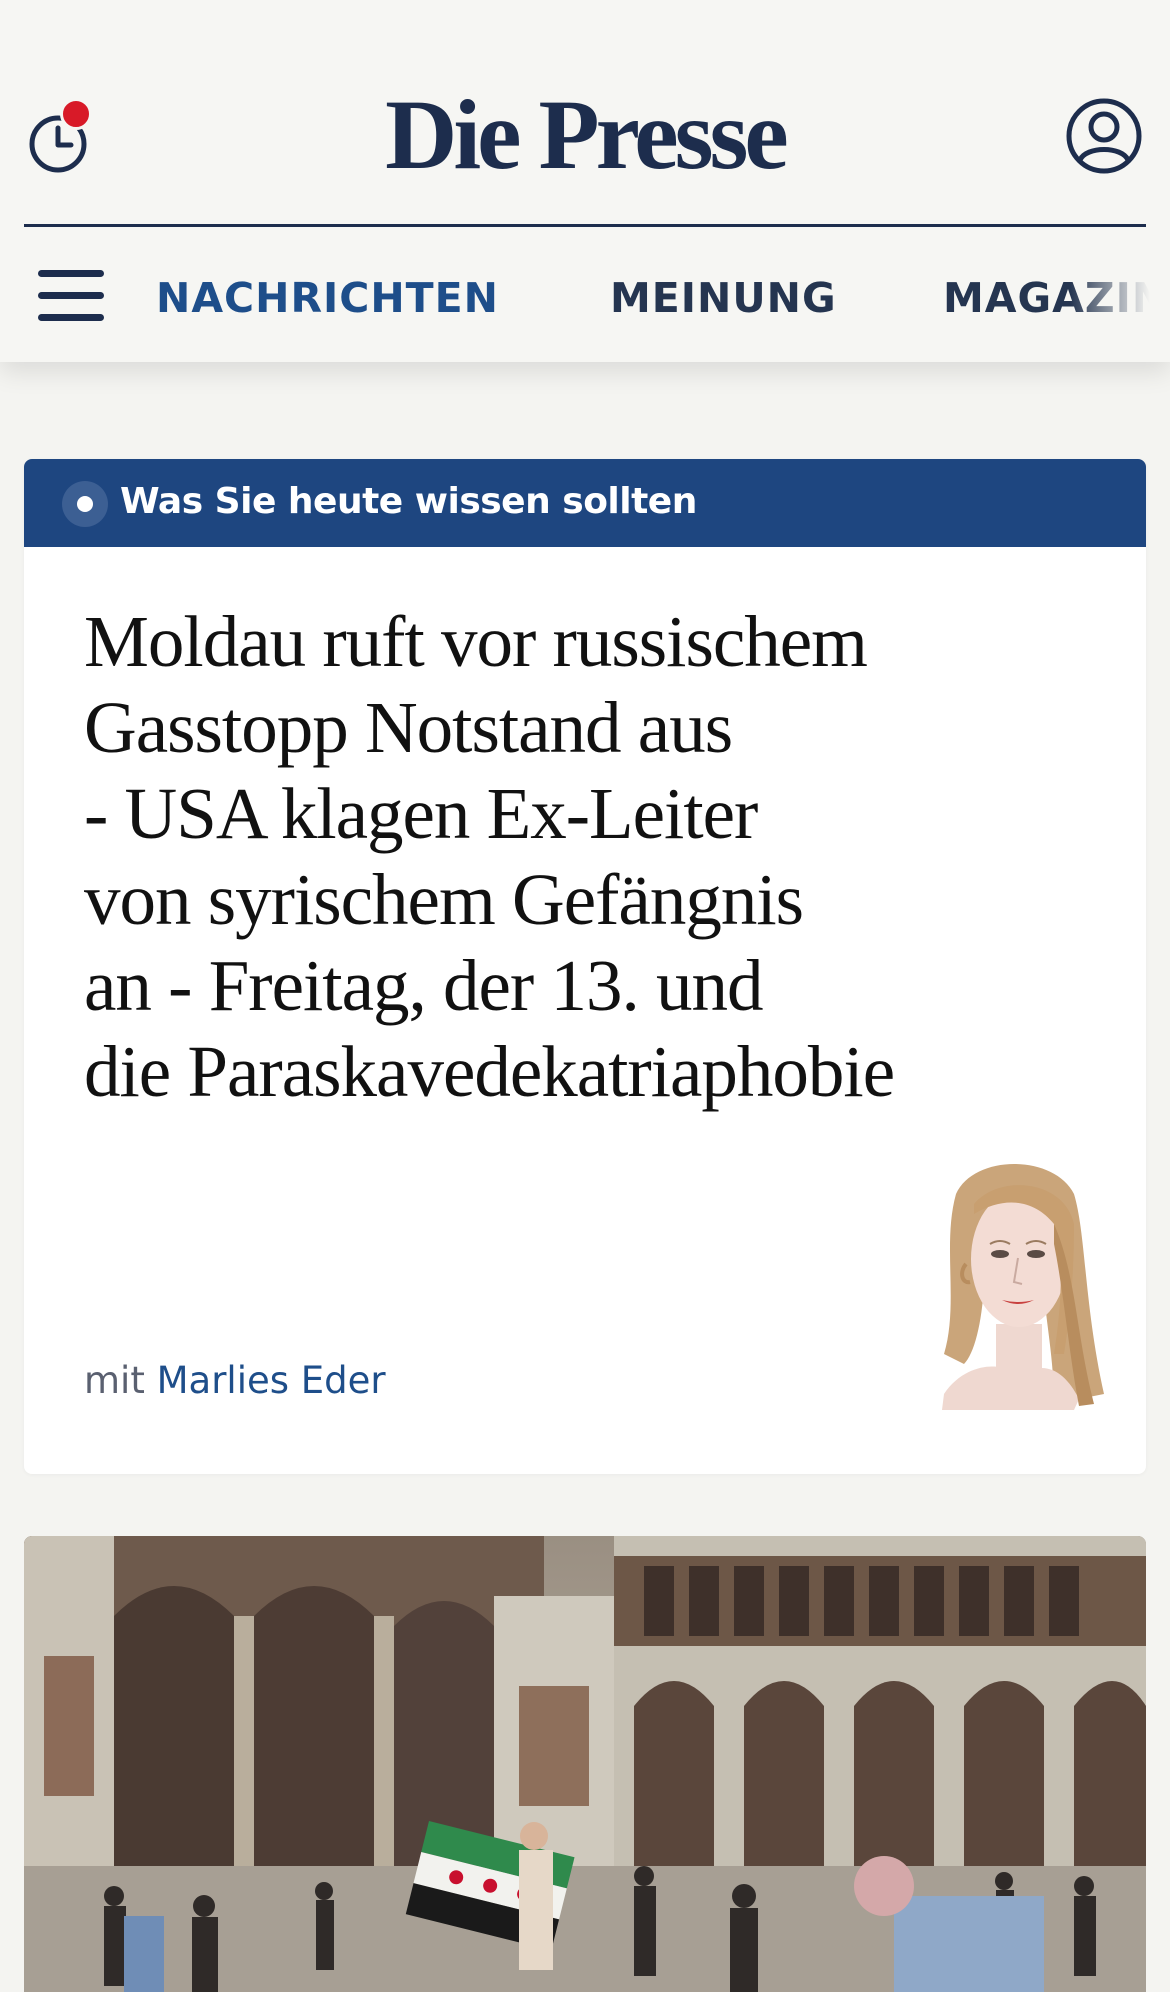  Describe the element at coordinates (408, 501) in the screenshot. I see `card-banner-label: Was Sie heute wissen sollten` at that location.